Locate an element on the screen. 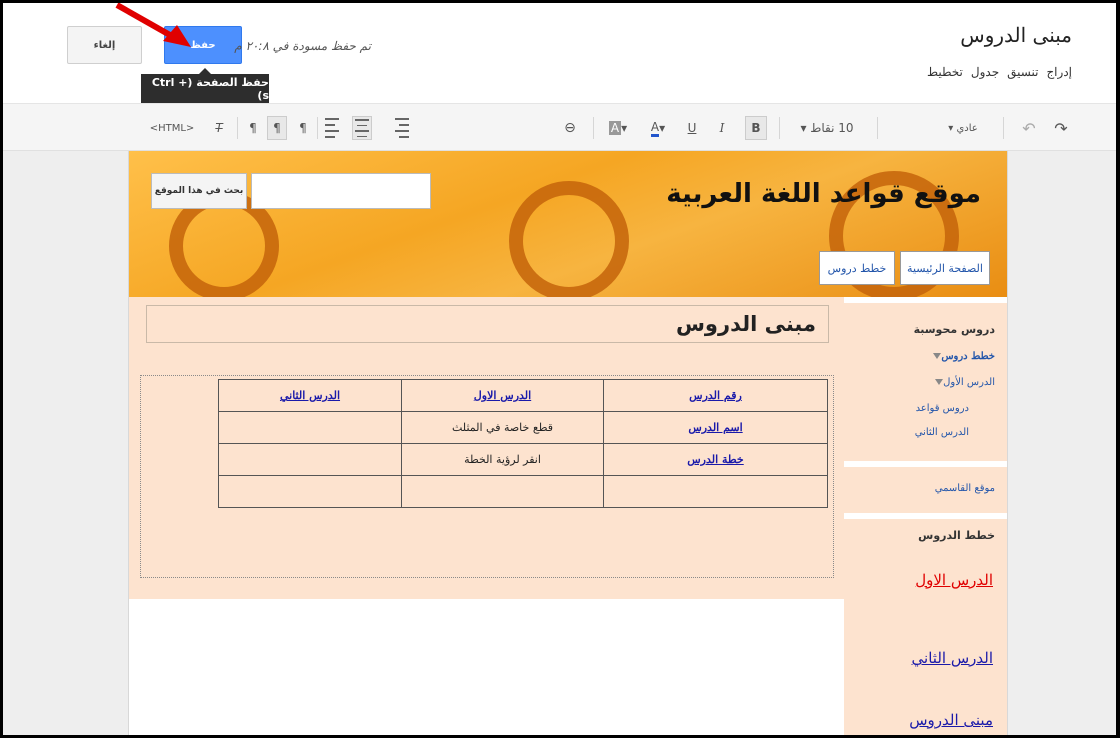 The image size is (1120, 738). sidebar-external-link: موقع القاسمي is located at coordinates (965, 488).